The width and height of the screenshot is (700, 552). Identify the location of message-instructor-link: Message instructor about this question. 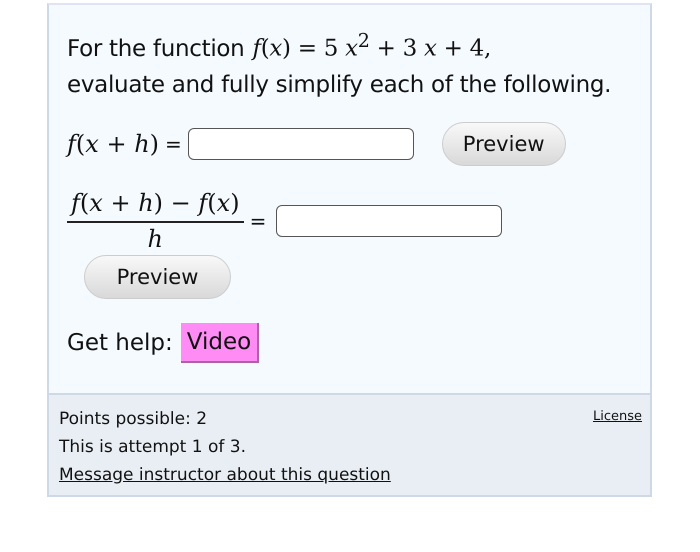
(225, 474).